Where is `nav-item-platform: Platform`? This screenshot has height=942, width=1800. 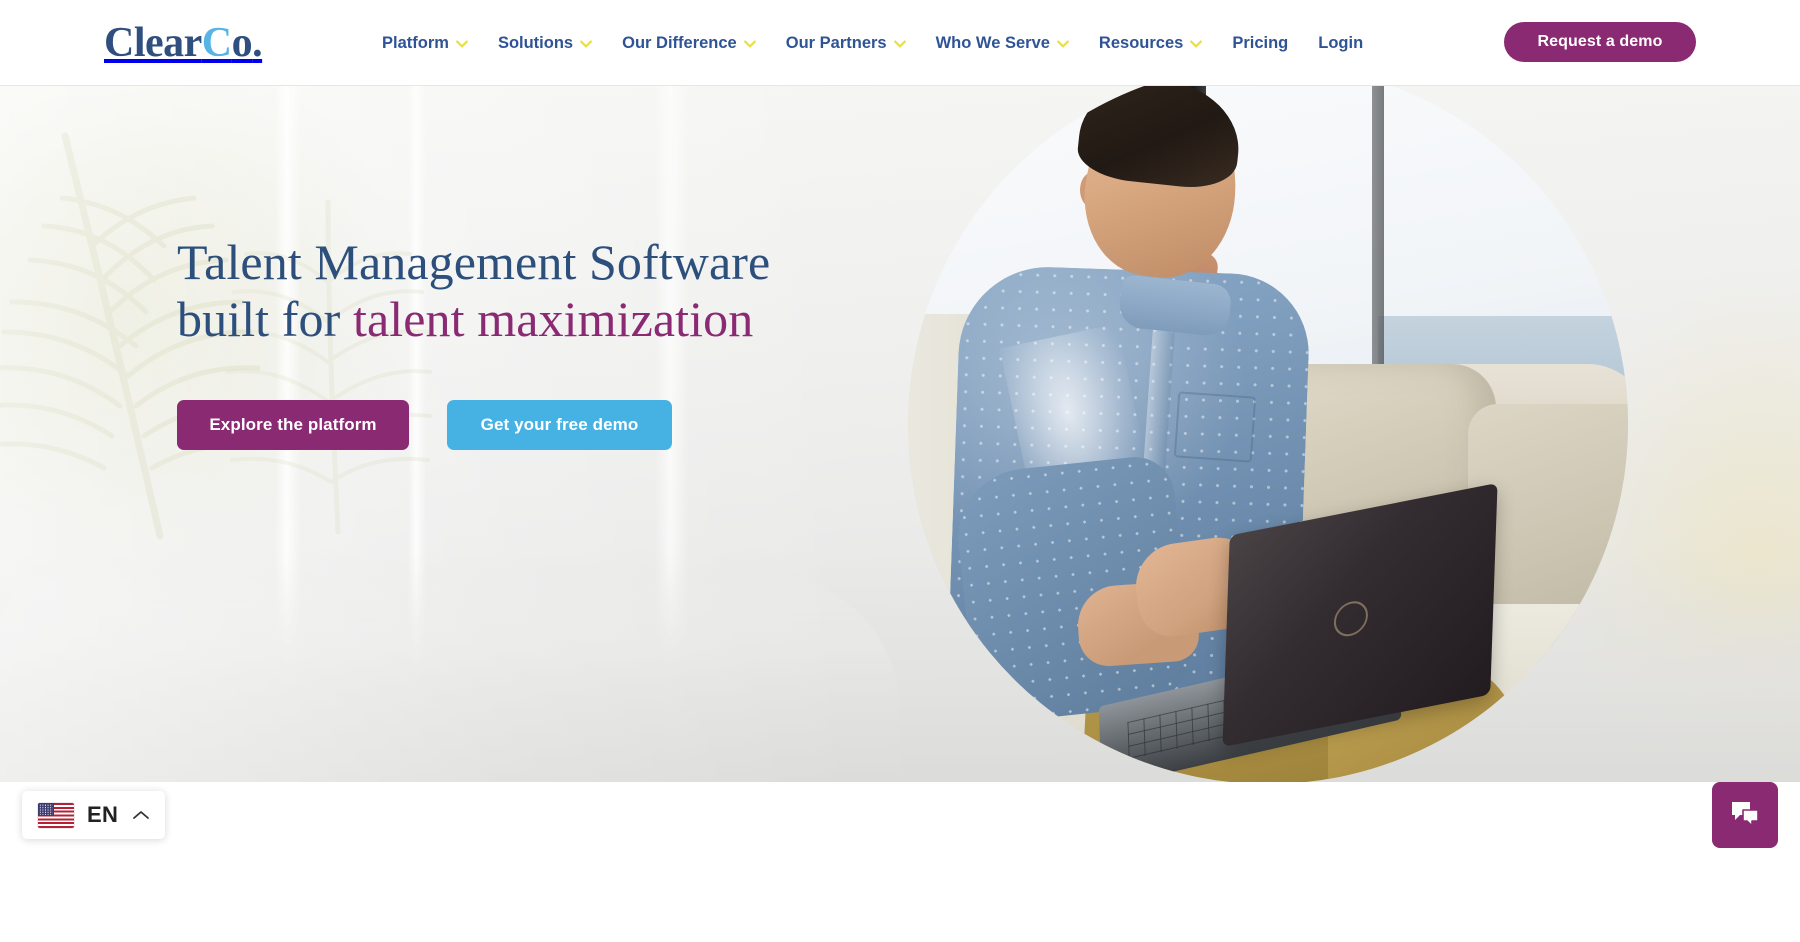 nav-item-platform: Platform is located at coordinates (425, 43).